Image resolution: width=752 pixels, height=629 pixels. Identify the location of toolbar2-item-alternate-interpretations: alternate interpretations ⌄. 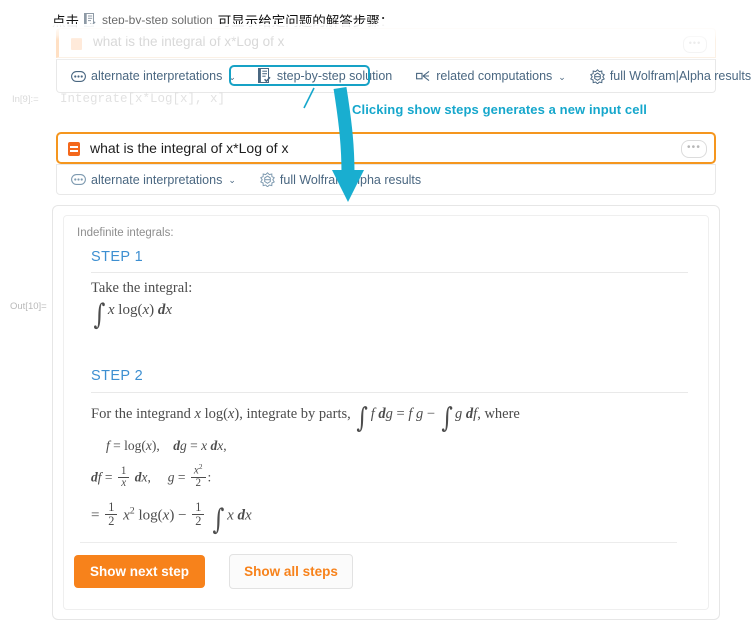
(153, 180).